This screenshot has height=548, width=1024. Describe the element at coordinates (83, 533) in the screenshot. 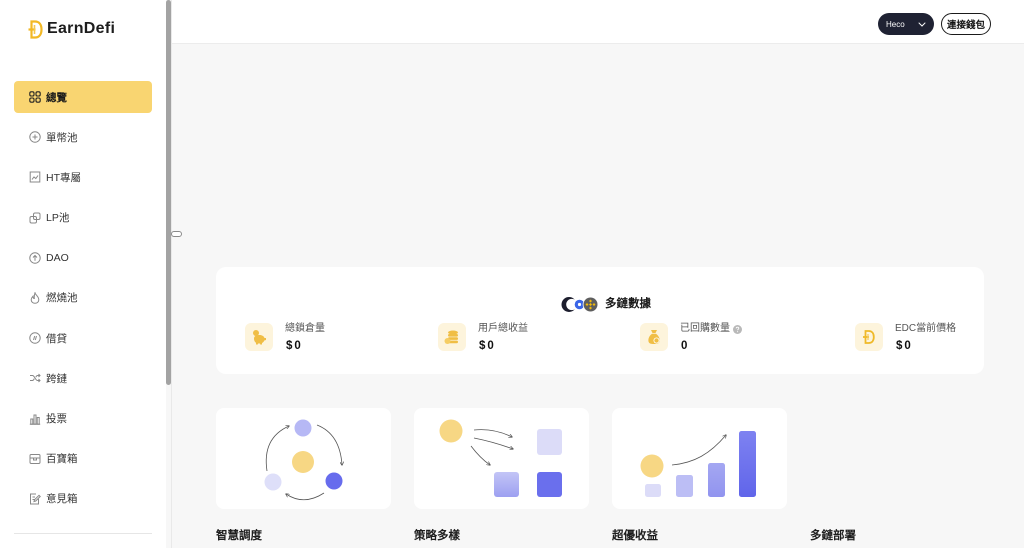

I see `sidebar-divider` at that location.